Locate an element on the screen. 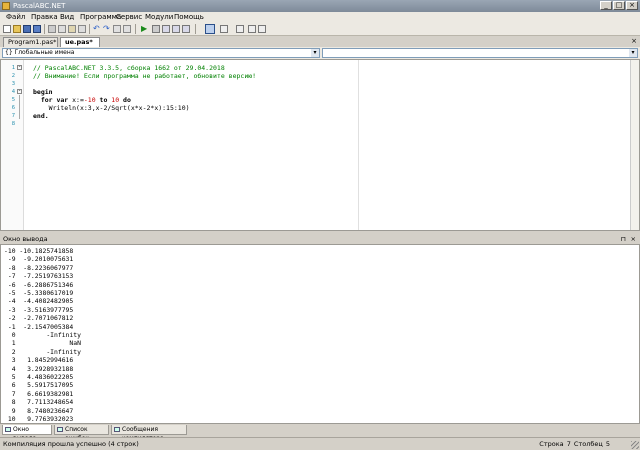 This screenshot has height=450, width=640. step-over-icon is located at coordinates (166, 29).